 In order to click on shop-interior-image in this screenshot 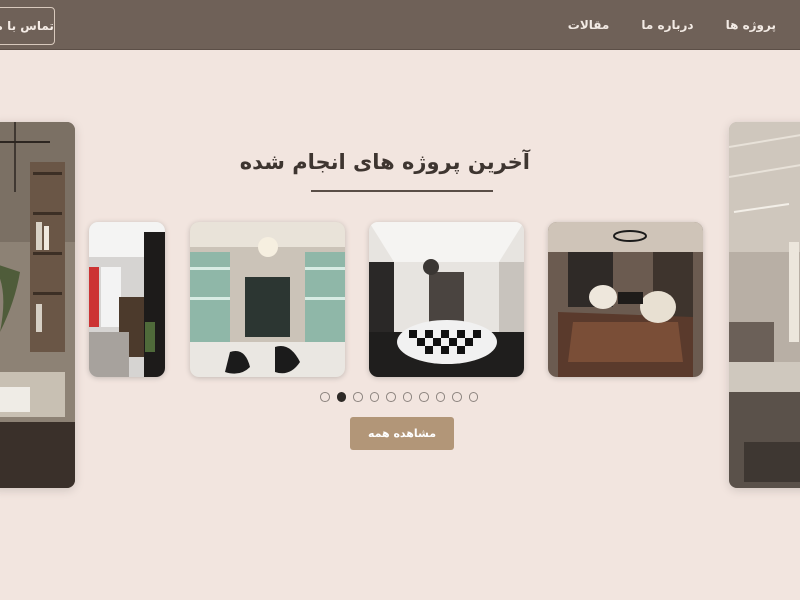, I will do `click(267, 299)`.